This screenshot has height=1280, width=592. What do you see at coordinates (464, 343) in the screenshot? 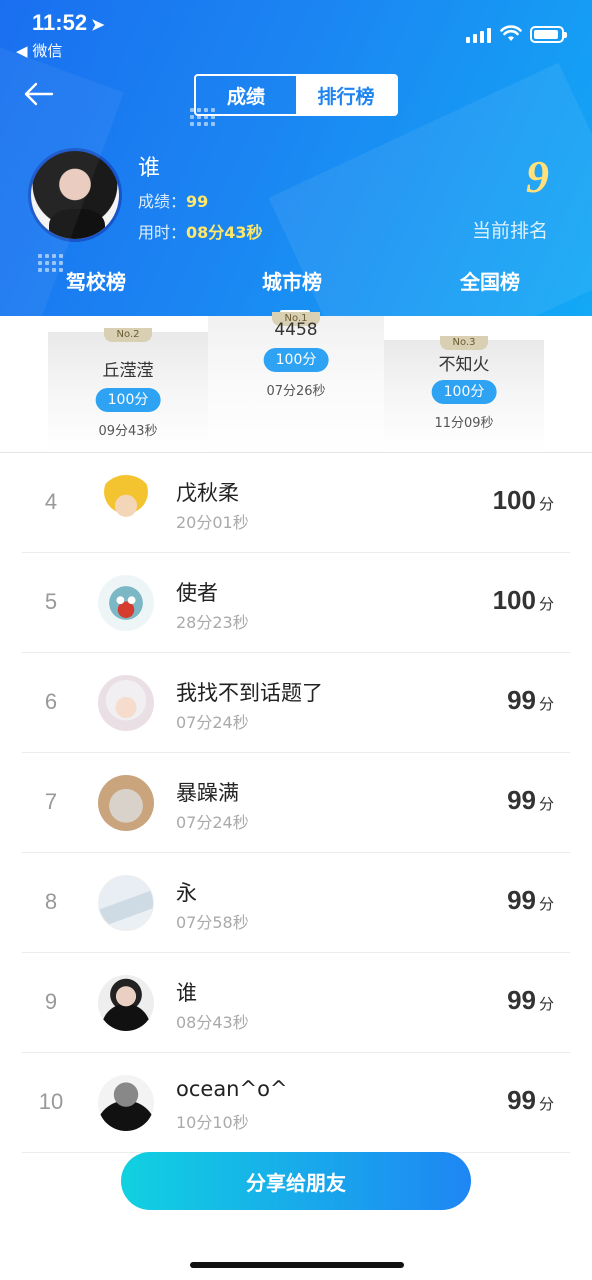
I see `podium-badge: No.3` at bounding box center [464, 343].